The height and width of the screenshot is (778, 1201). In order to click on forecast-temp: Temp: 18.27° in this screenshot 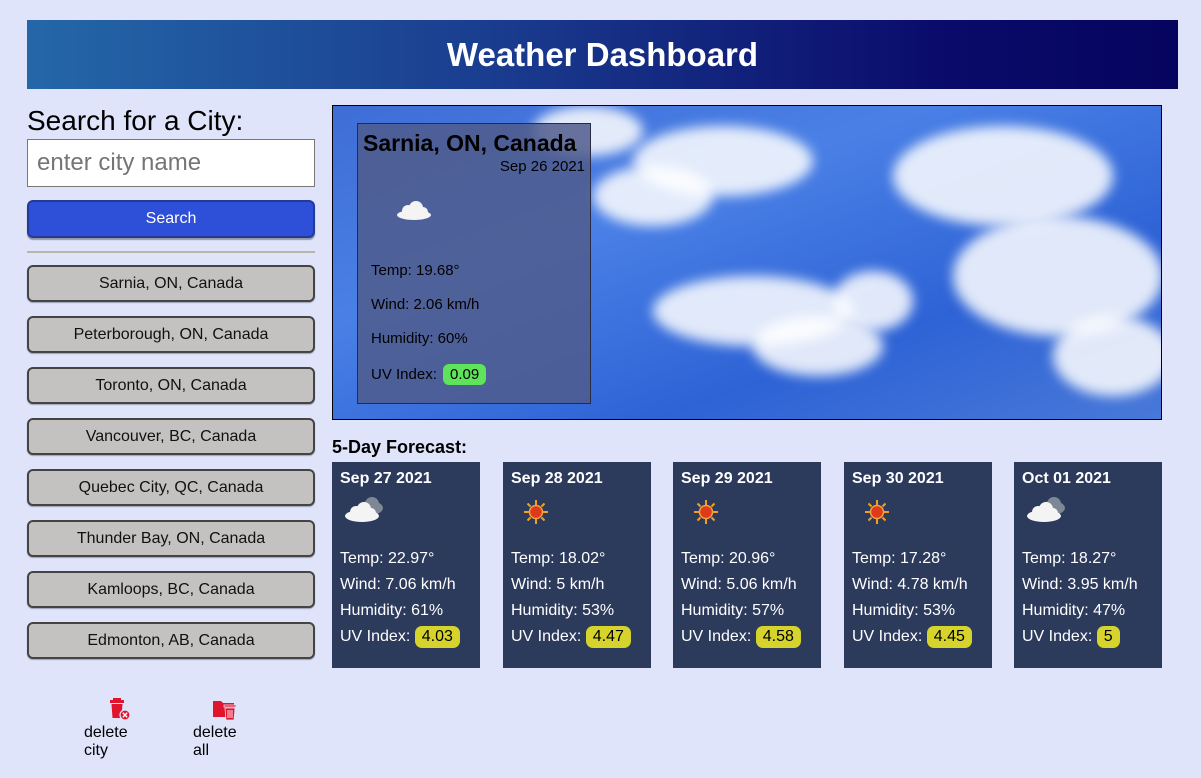, I will do `click(1069, 558)`.